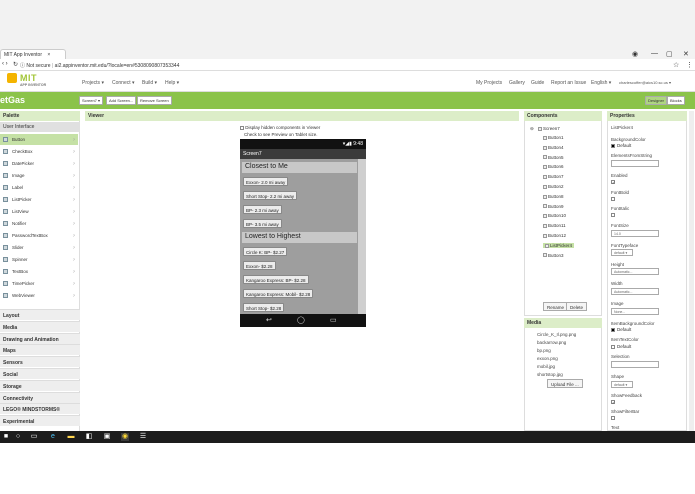 The height and width of the screenshot is (494, 695). I want to click on screen-dropdown: Screen7 ▾, so click(91, 100).